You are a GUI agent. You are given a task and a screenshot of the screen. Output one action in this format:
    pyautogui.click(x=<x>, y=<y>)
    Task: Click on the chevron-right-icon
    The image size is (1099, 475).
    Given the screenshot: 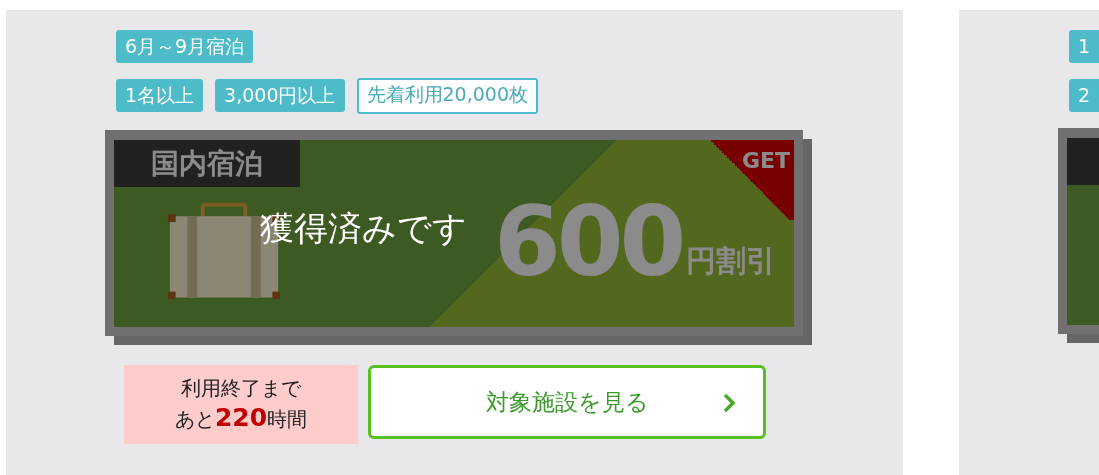 What is the action you would take?
    pyautogui.click(x=729, y=403)
    